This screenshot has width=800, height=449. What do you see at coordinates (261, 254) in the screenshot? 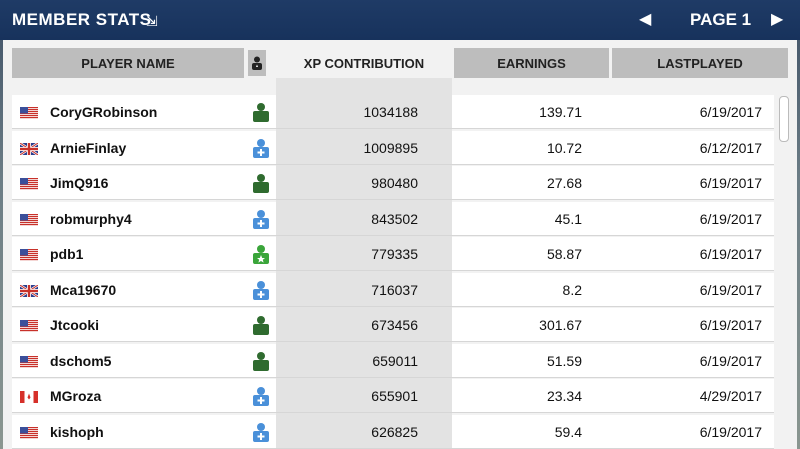
I see `leader-icon` at bounding box center [261, 254].